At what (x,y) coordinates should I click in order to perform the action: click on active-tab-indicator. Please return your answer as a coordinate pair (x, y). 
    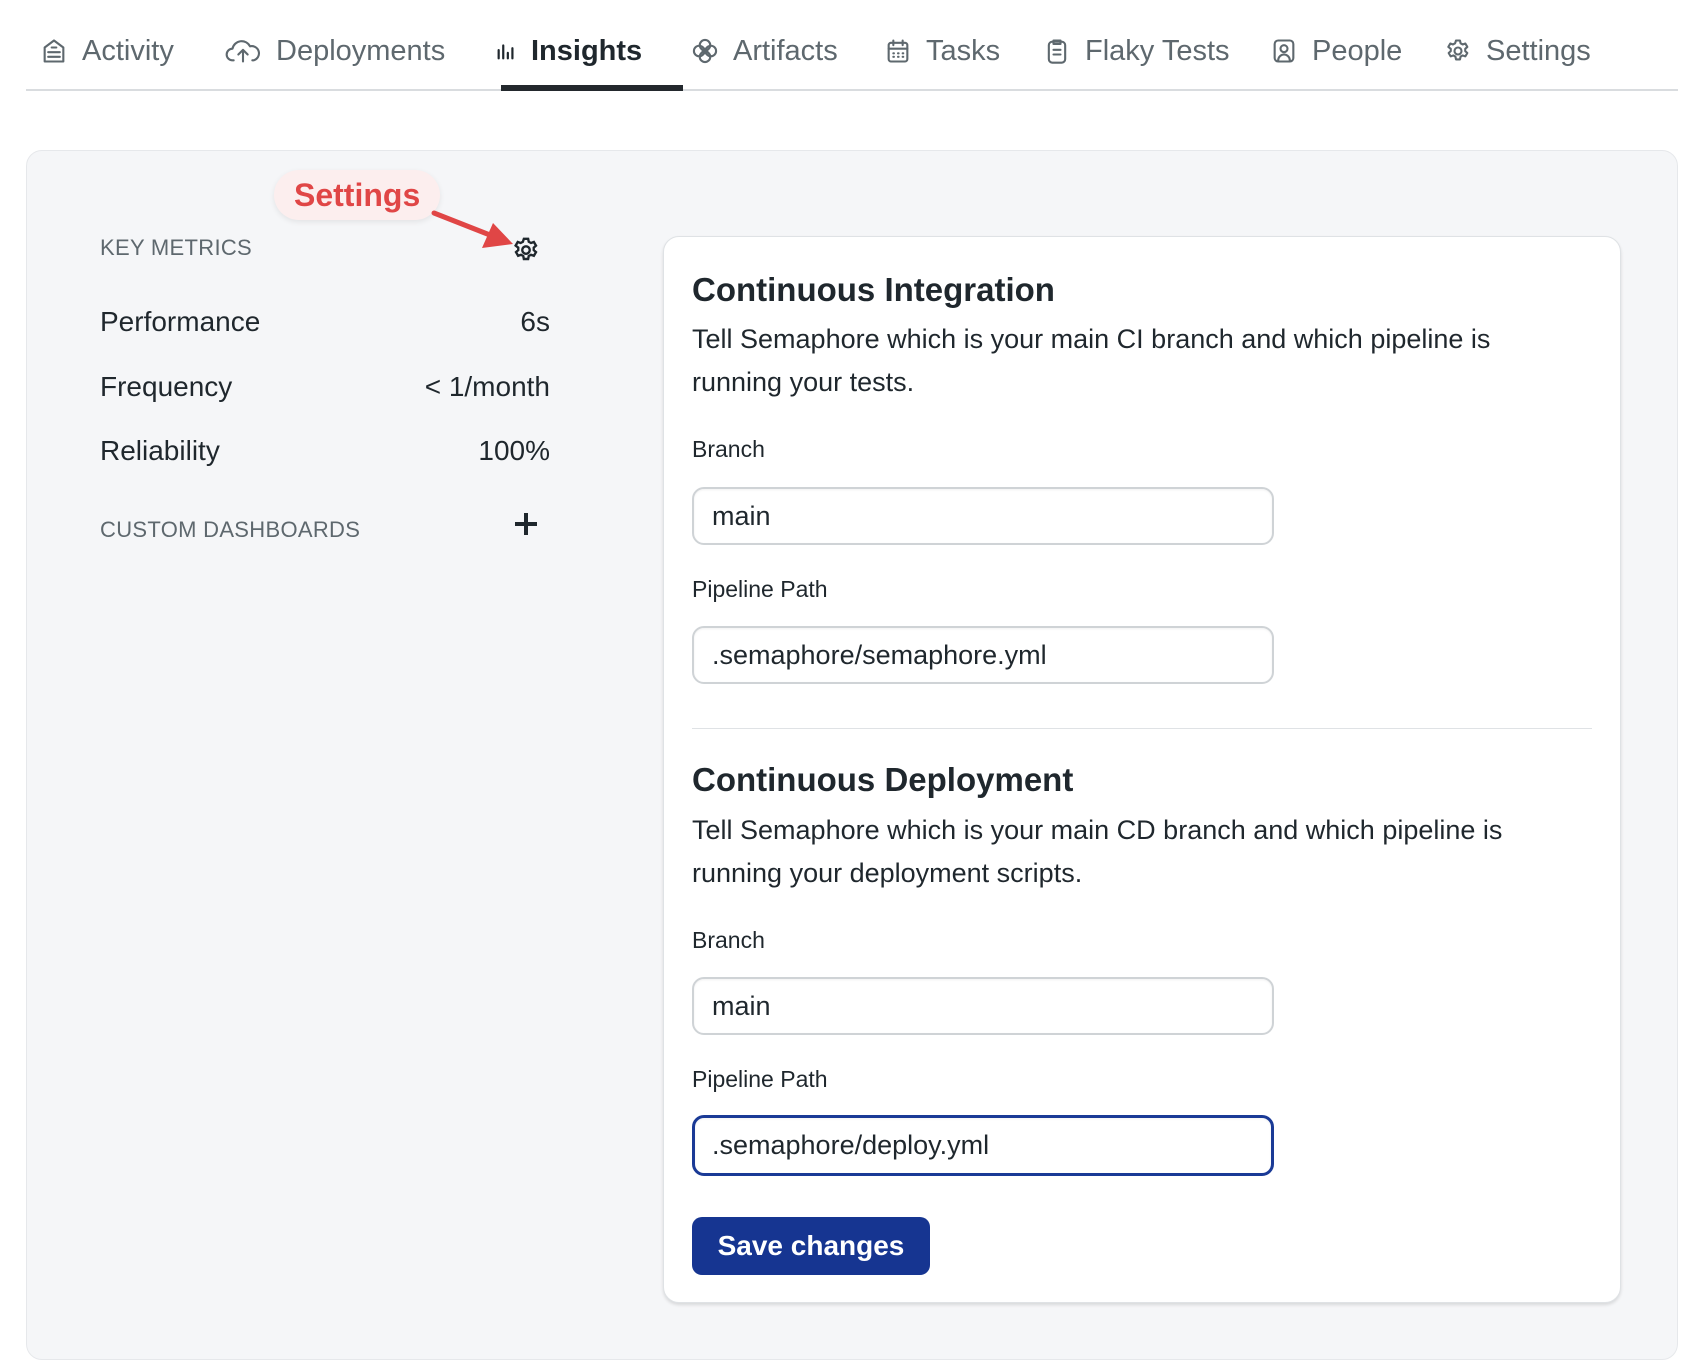
    Looking at the image, I should click on (592, 88).